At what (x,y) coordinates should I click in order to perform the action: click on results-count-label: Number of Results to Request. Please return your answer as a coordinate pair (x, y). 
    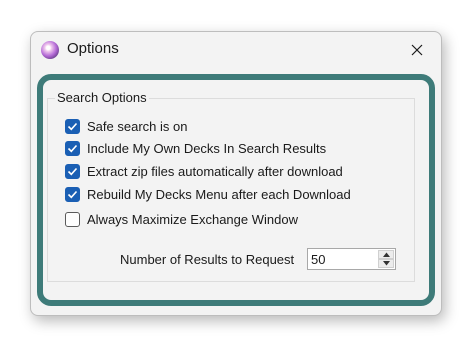
    Looking at the image, I should click on (207, 259).